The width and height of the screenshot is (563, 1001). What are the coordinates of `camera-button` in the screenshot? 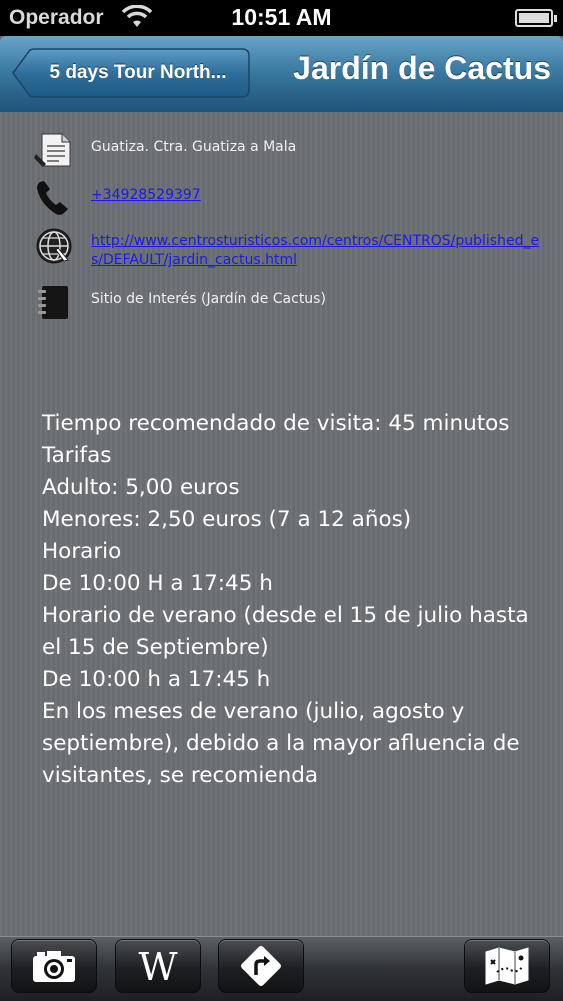 It's located at (54, 966).